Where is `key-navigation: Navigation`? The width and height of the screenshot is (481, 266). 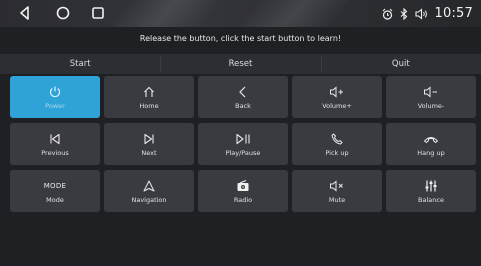 key-navigation: Navigation is located at coordinates (149, 191).